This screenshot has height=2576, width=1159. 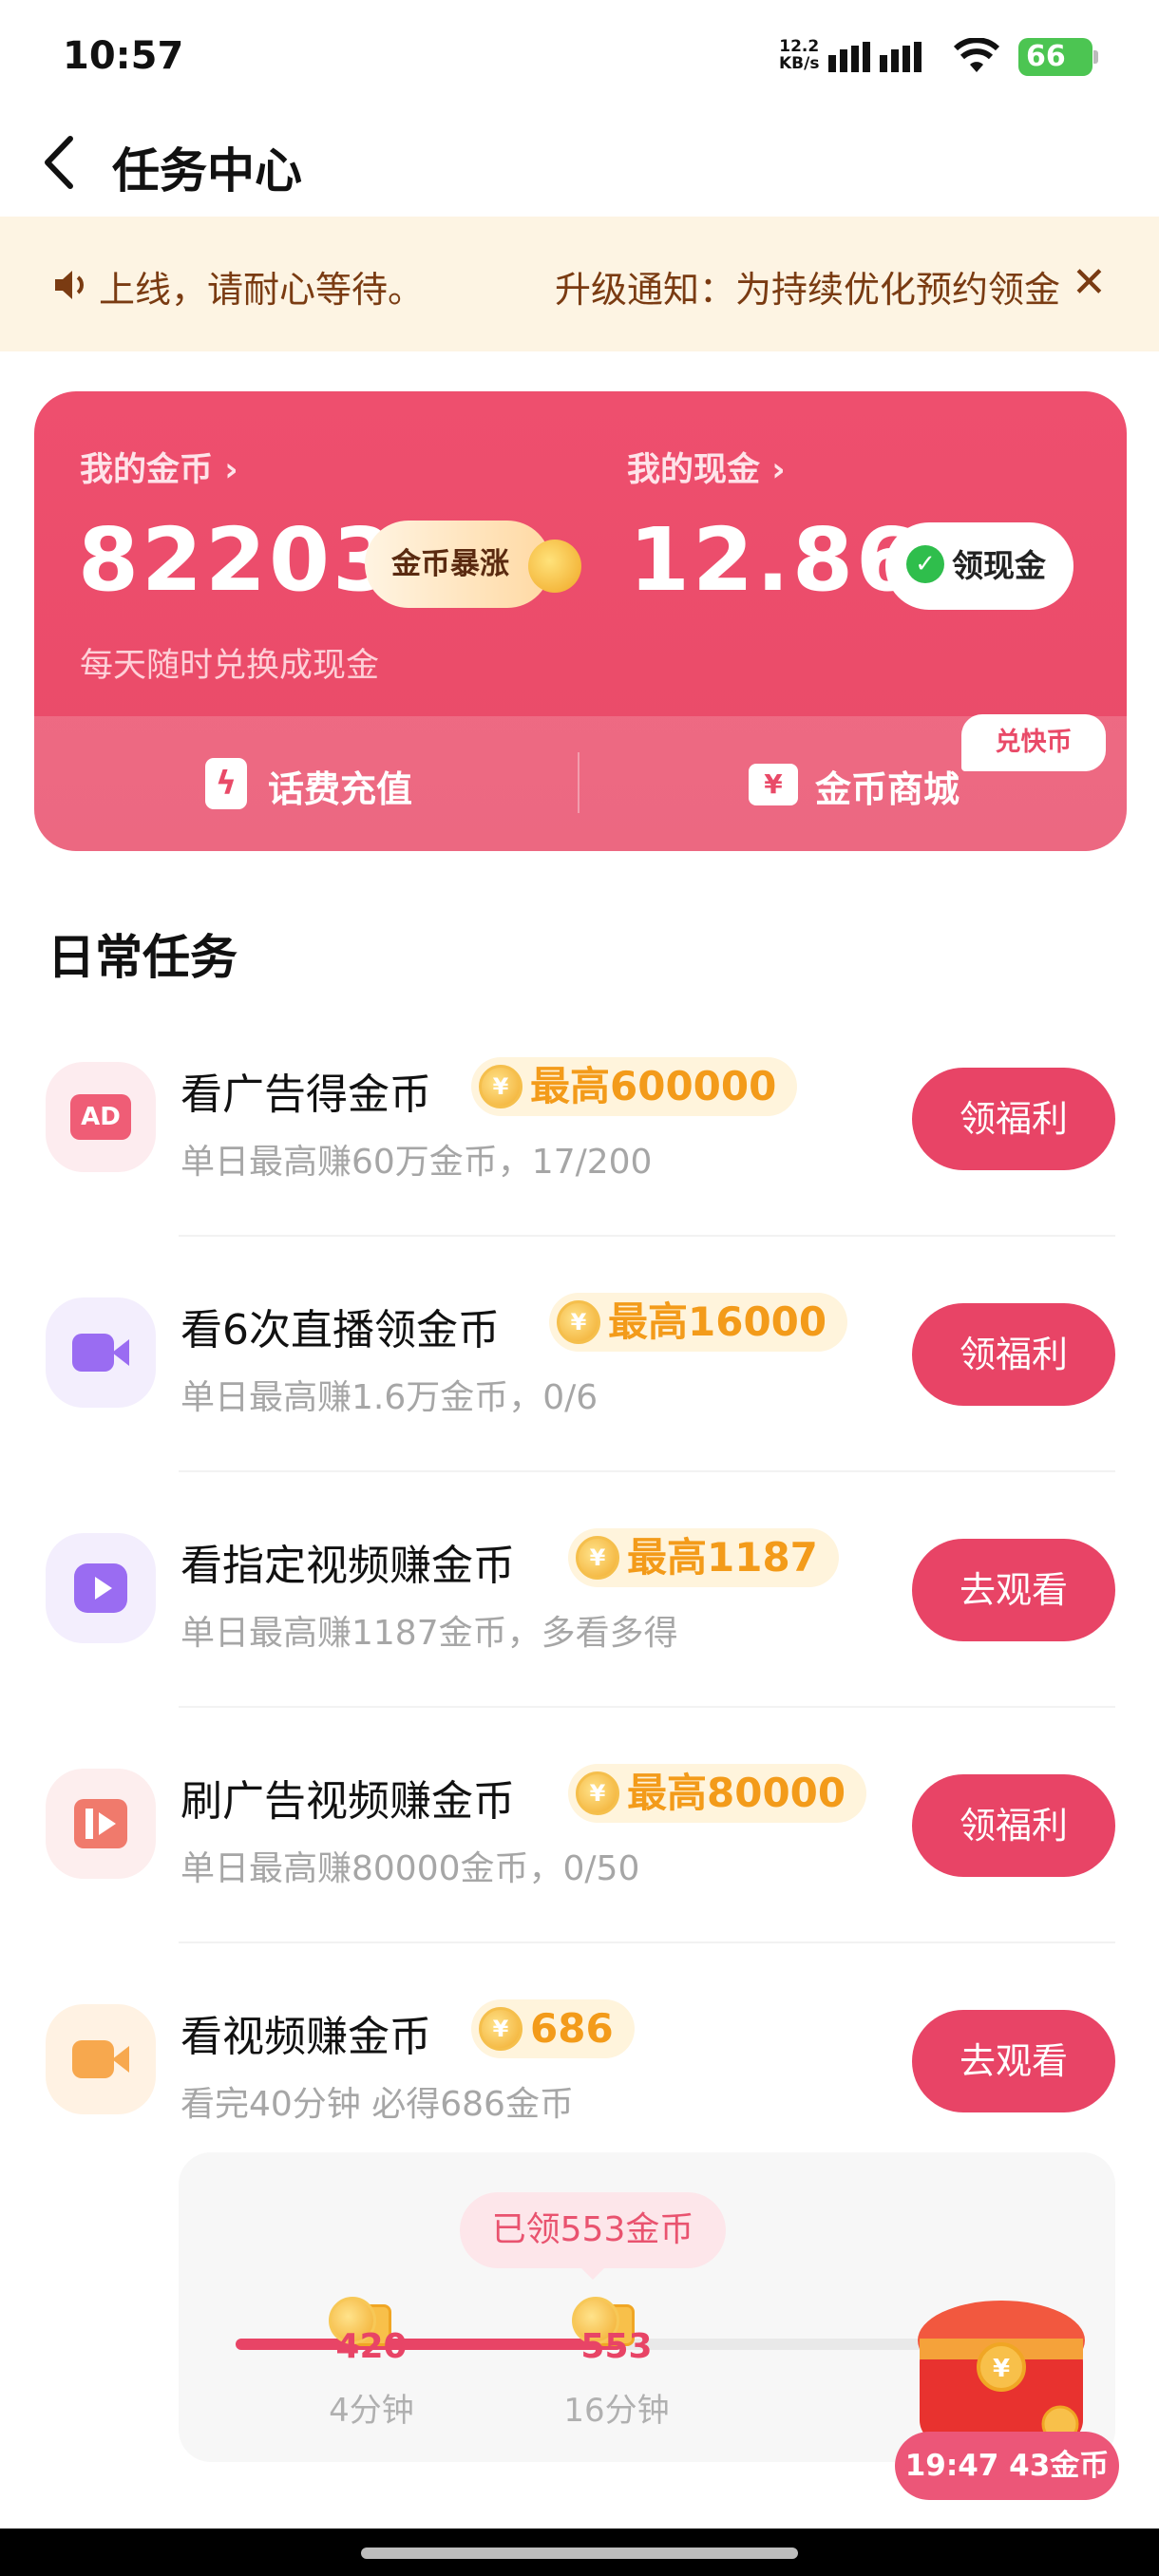 What do you see at coordinates (230, 666) in the screenshot?
I see `wallet-subtitle: 每天随时兑换成现金` at bounding box center [230, 666].